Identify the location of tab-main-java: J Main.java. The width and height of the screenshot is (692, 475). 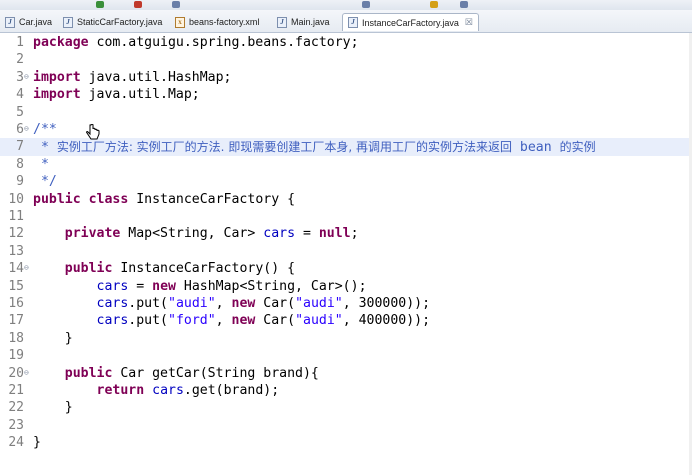
(303, 22).